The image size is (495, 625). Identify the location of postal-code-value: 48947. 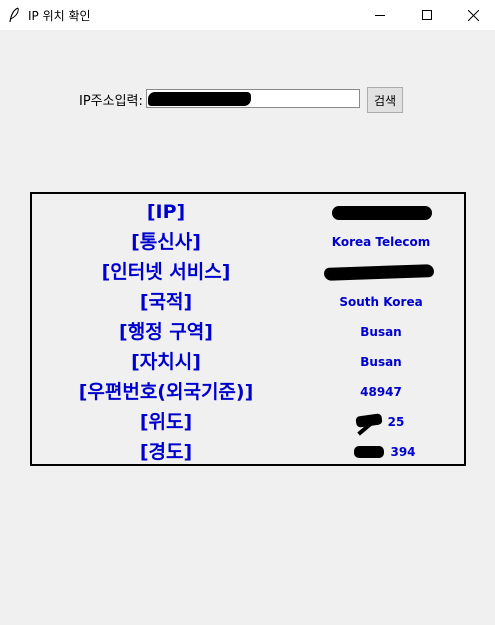
(381, 392).